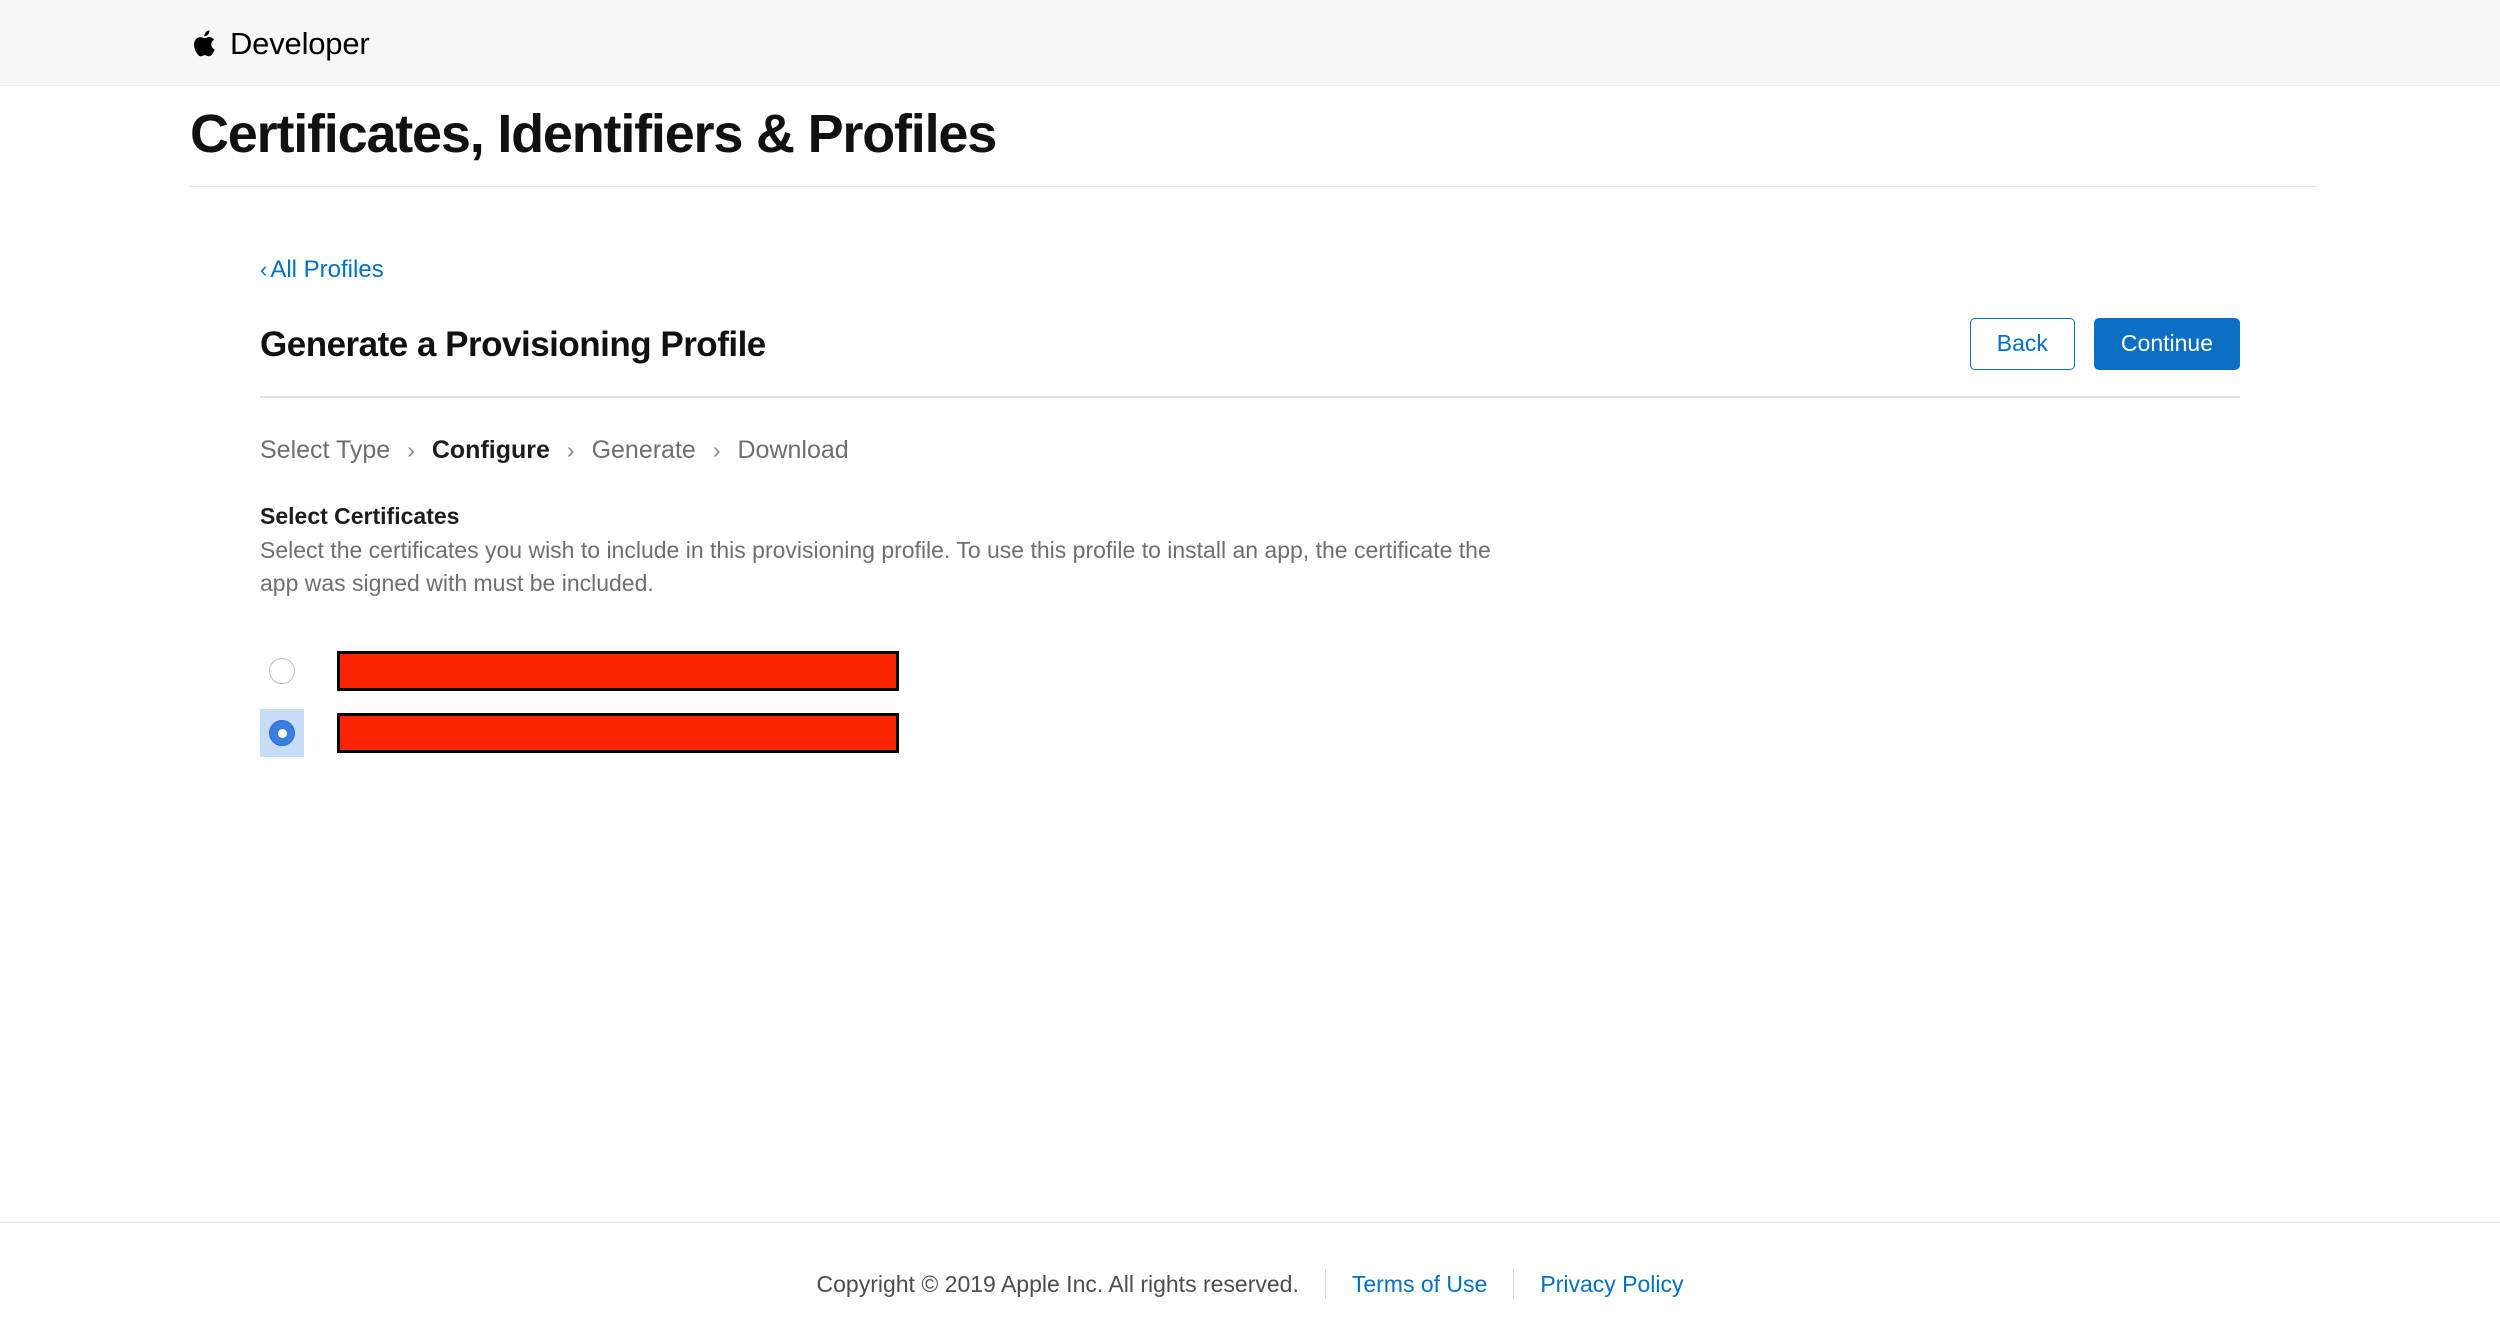 The image size is (2500, 1328). I want to click on terms-of-use-link: Terms of Use, so click(1419, 1284).